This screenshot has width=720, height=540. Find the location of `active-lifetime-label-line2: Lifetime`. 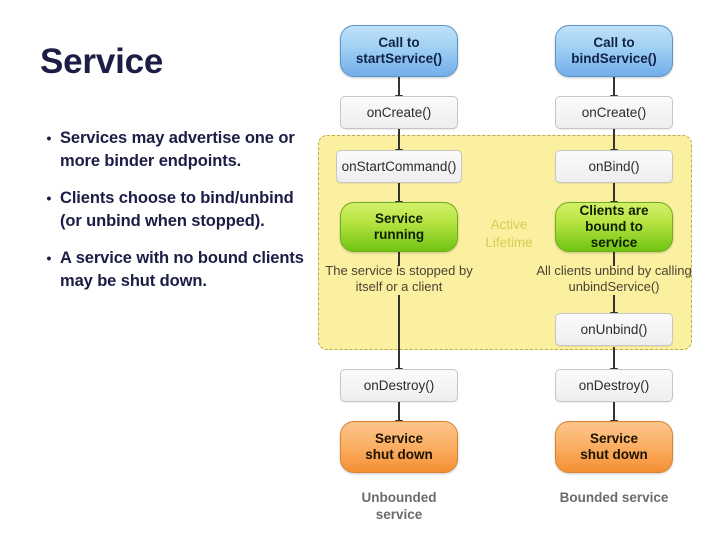

active-lifetime-label-line2: Lifetime is located at coordinates (509, 242).